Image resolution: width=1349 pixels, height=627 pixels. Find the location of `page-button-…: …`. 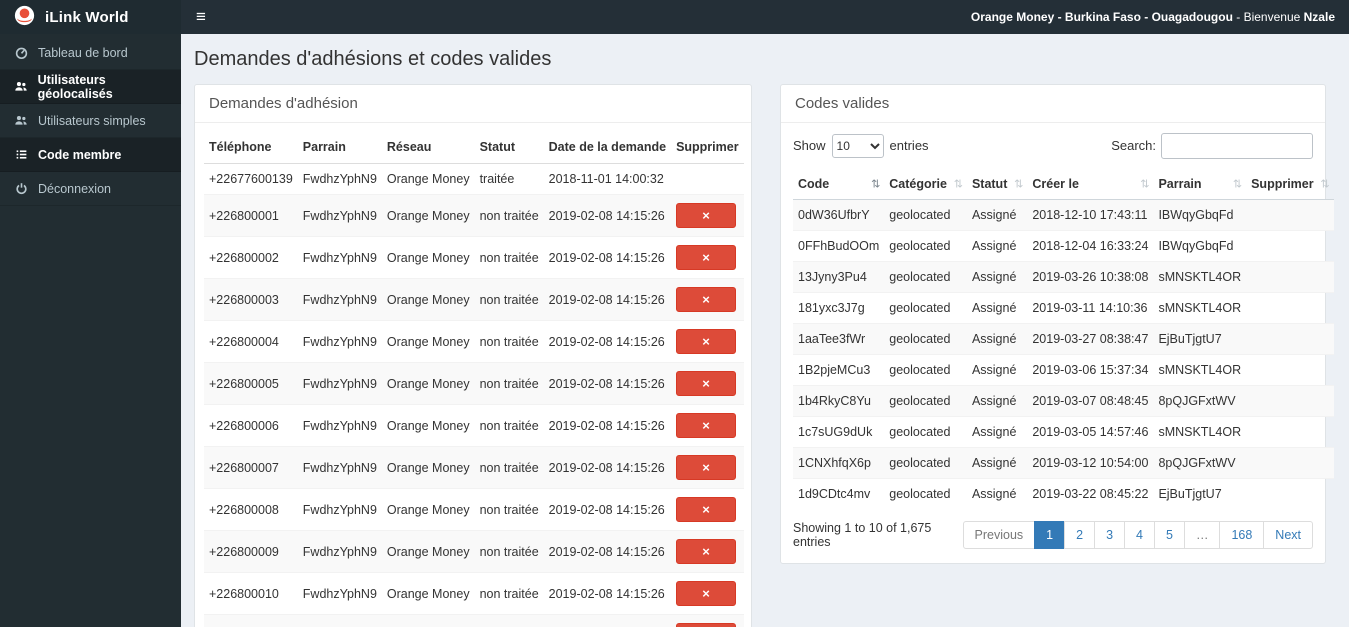

page-button-…: … is located at coordinates (1202, 535).